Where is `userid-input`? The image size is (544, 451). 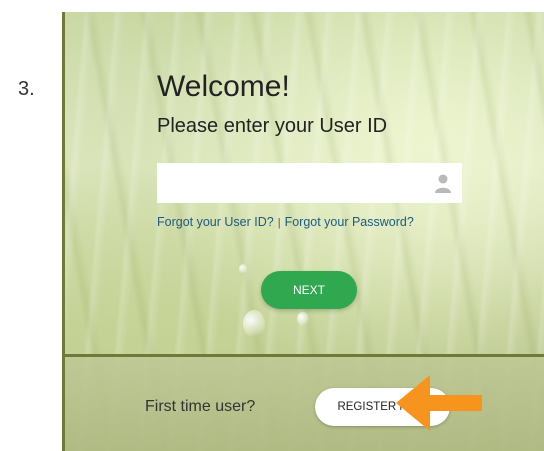
userid-input is located at coordinates (292, 183).